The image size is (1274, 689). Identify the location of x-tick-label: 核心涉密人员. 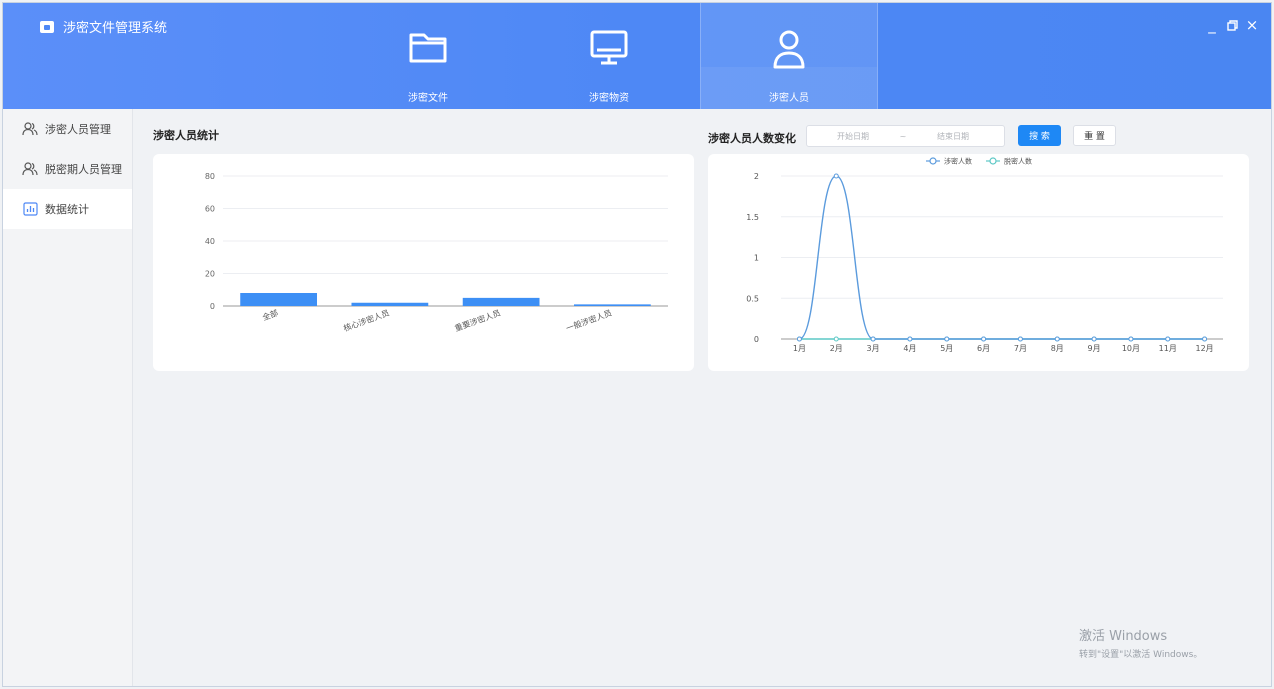
(366, 320).